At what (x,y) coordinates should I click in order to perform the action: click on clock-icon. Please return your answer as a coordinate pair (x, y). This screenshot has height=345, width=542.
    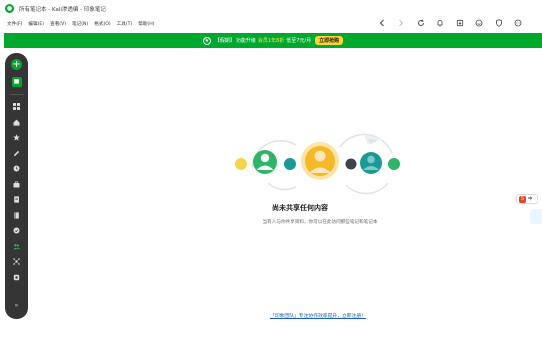
    Looking at the image, I should click on (16, 168).